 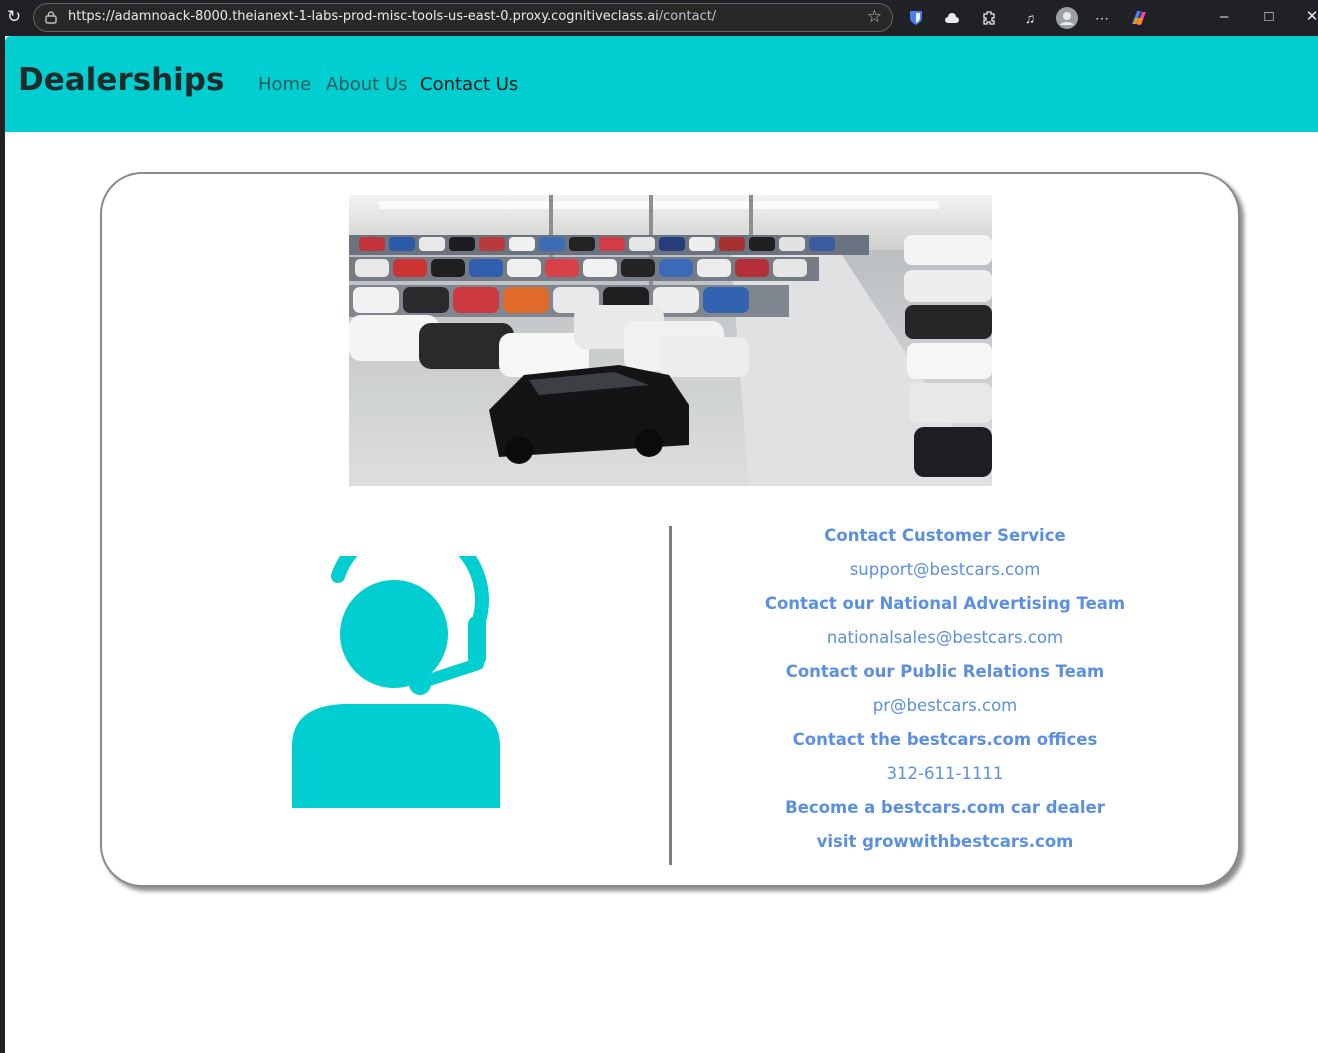 I want to click on customer-service-heading: Contact Customer Service, so click(x=945, y=535).